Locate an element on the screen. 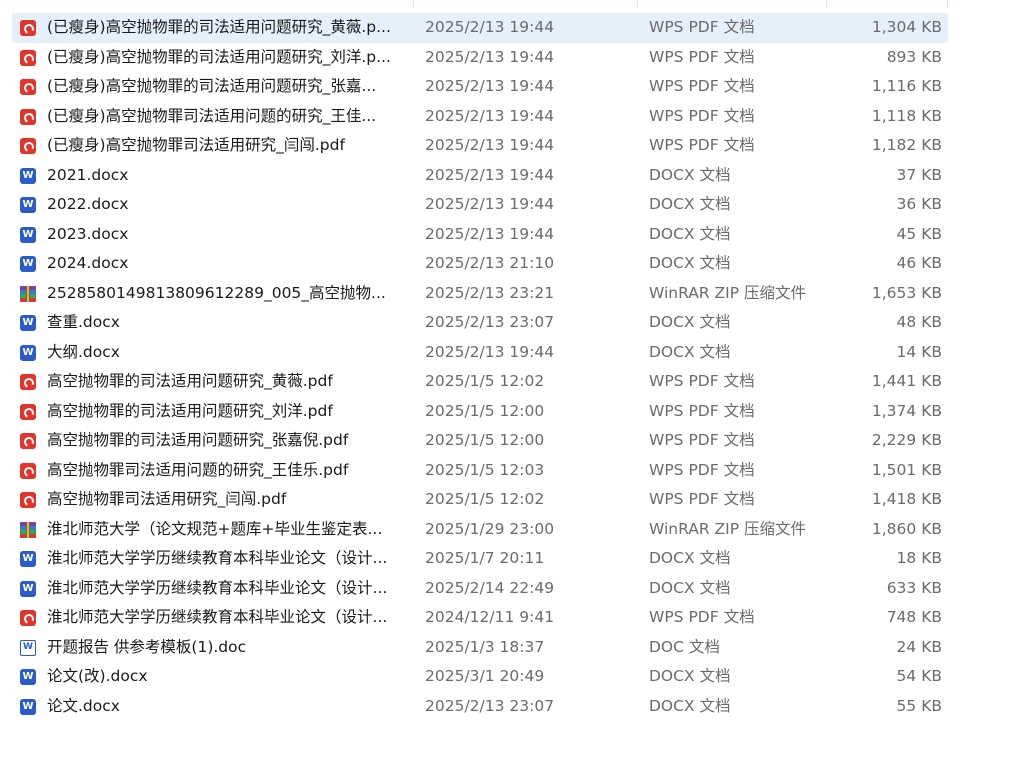 This screenshot has width=1024, height=767. file-date-modified: 2025/1/5 12:00 is located at coordinates (485, 410).